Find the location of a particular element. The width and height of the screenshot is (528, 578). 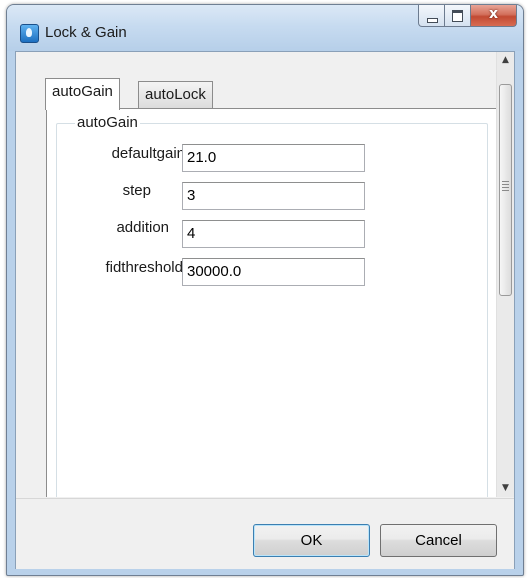

cancel-button: Cancel is located at coordinates (438, 540).